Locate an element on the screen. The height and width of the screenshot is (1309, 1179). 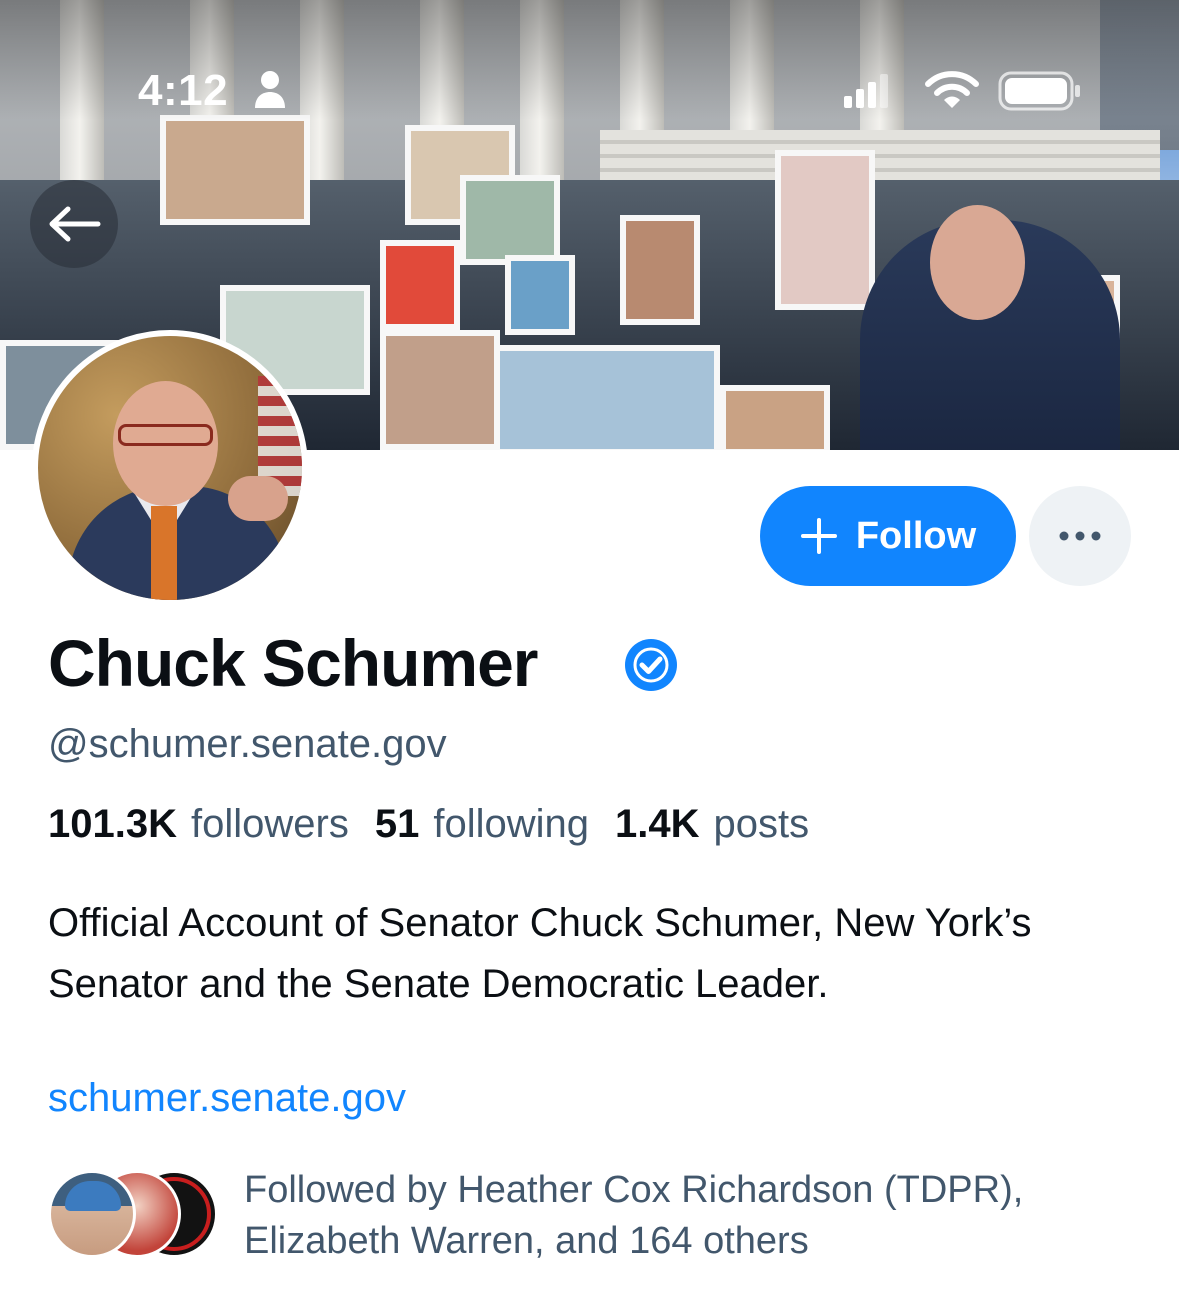
more-options-button is located at coordinates (1080, 536).